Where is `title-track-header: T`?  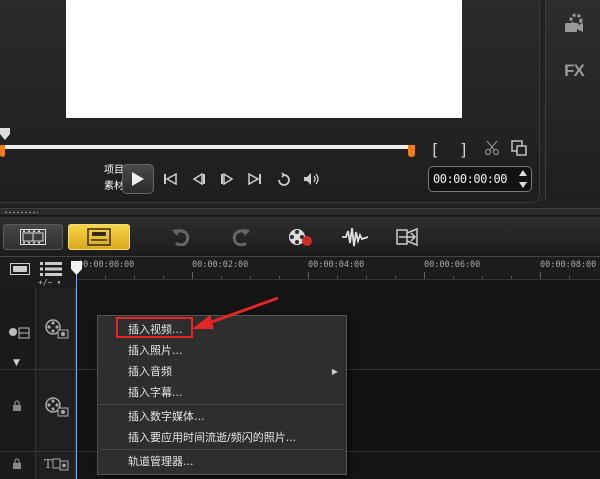 title-track-header: T is located at coordinates (56, 465).